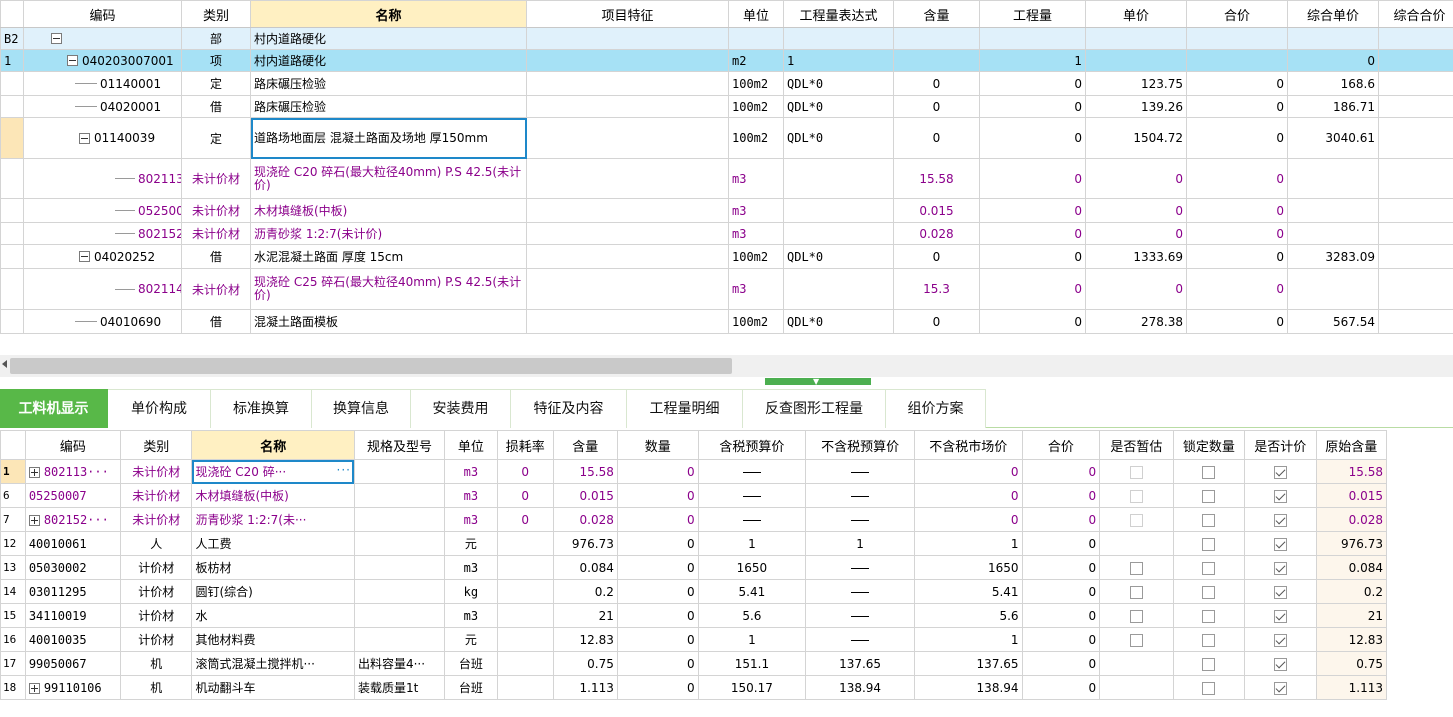 The height and width of the screenshot is (717, 1453). Describe the element at coordinates (756, 38) in the screenshot. I see `row-unit` at that location.